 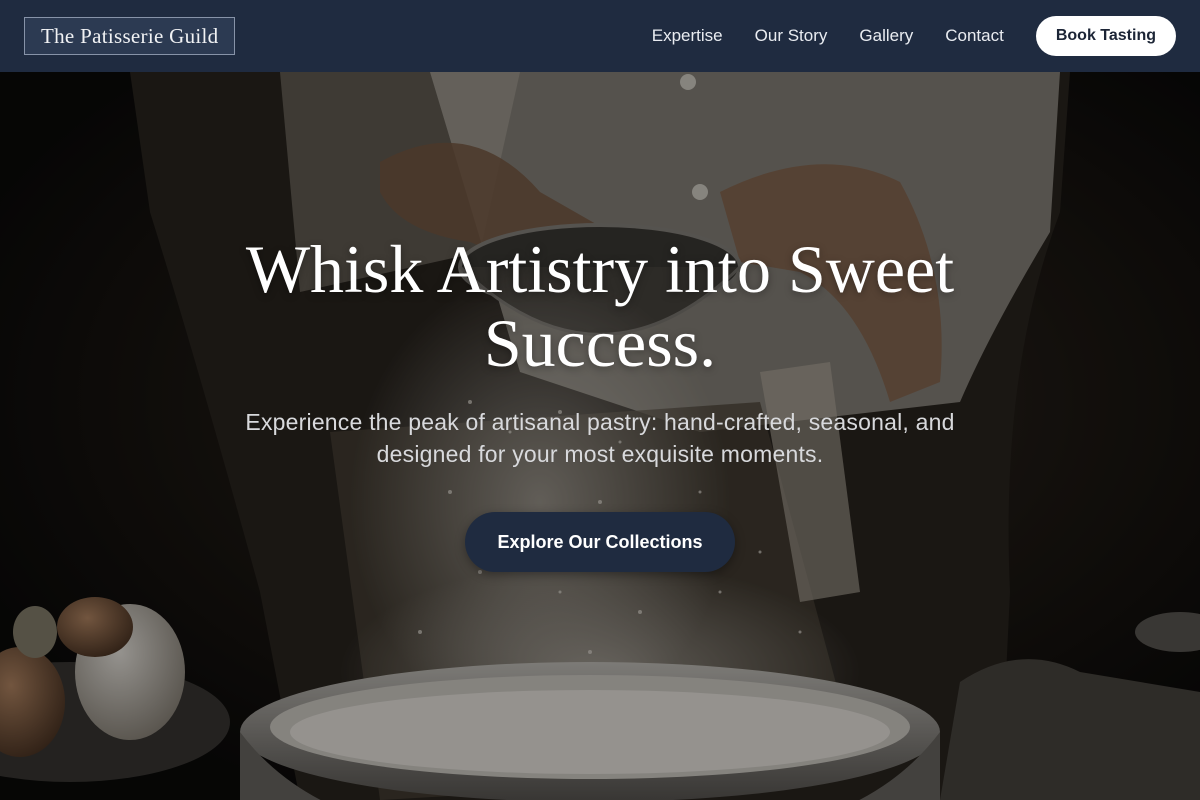 I want to click on nav-link-gallery: Gallery, so click(x=886, y=36).